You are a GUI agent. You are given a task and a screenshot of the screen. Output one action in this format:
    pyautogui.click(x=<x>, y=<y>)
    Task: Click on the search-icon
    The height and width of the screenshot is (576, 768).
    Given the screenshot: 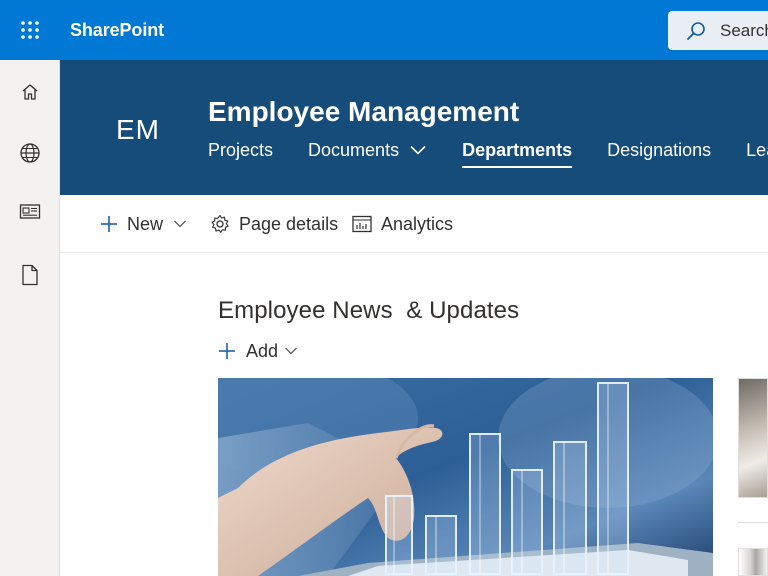 What is the action you would take?
    pyautogui.click(x=696, y=30)
    